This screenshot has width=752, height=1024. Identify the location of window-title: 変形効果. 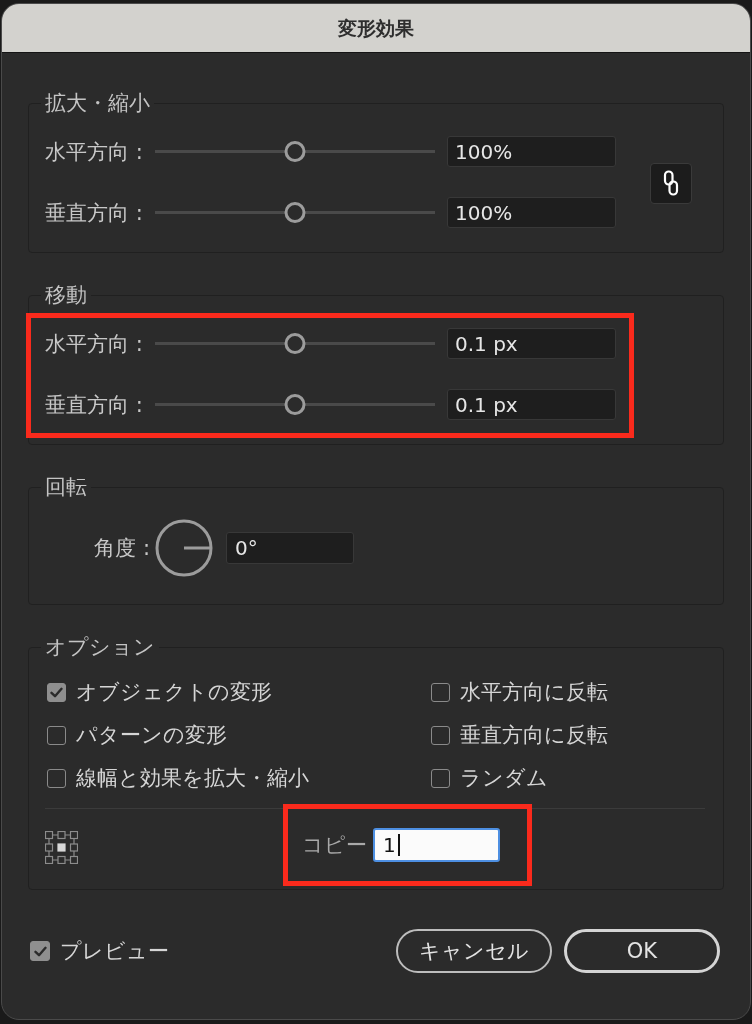
(376, 28).